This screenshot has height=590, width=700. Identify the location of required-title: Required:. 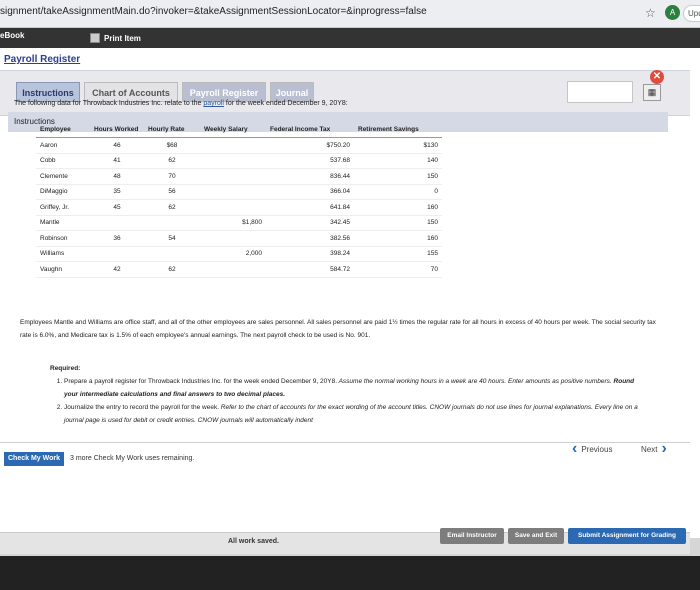
(65, 368).